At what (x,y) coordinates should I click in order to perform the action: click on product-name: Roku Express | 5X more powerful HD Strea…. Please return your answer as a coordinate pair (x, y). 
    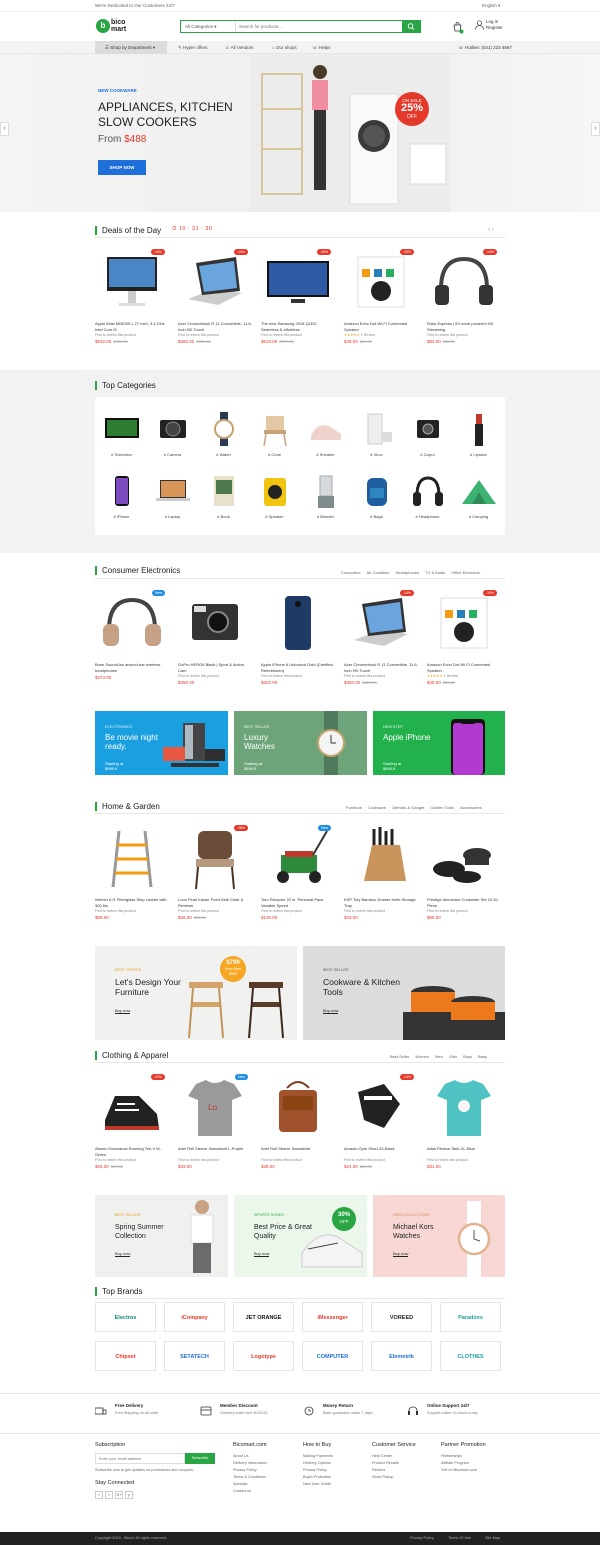
    Looking at the image, I should click on (464, 326).